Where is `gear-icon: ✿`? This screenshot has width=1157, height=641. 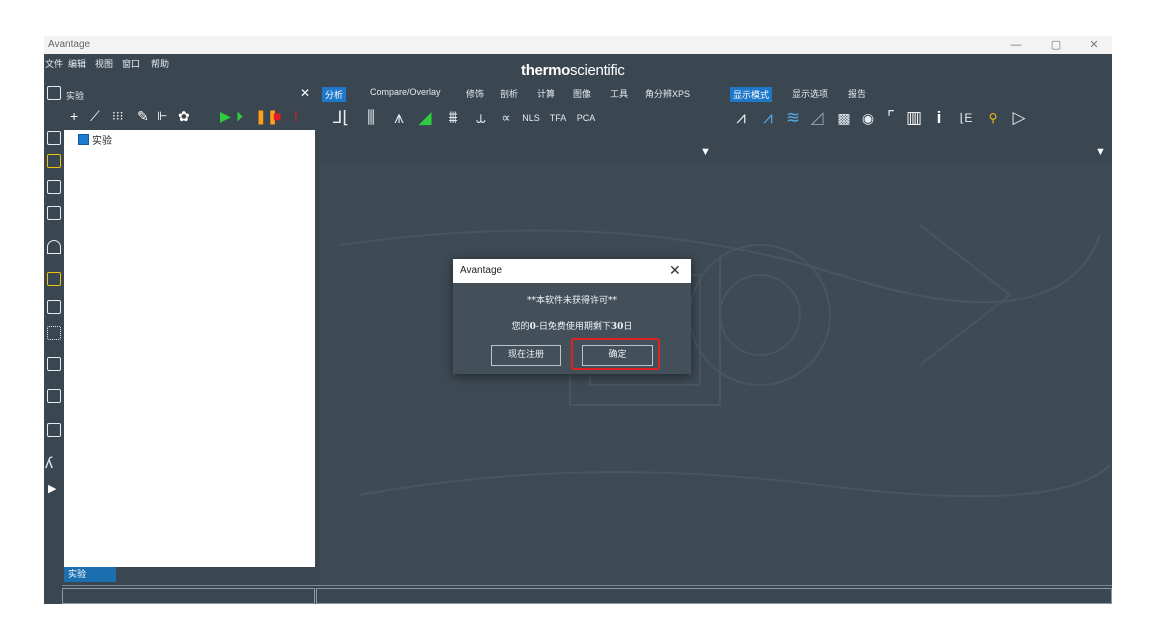
gear-icon: ✿ is located at coordinates (184, 116).